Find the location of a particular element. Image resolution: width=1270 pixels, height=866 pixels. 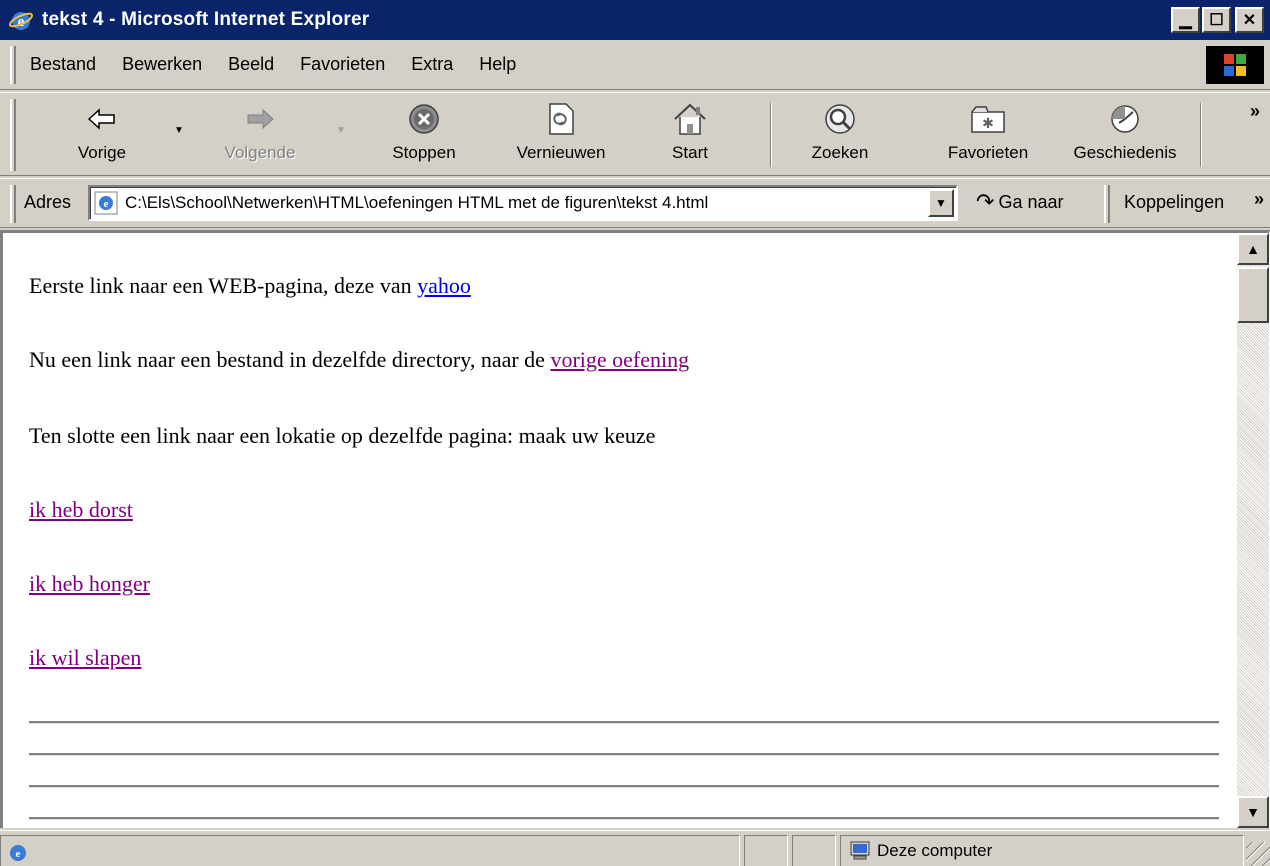

close-icon: ✕ is located at coordinates (1249, 20).